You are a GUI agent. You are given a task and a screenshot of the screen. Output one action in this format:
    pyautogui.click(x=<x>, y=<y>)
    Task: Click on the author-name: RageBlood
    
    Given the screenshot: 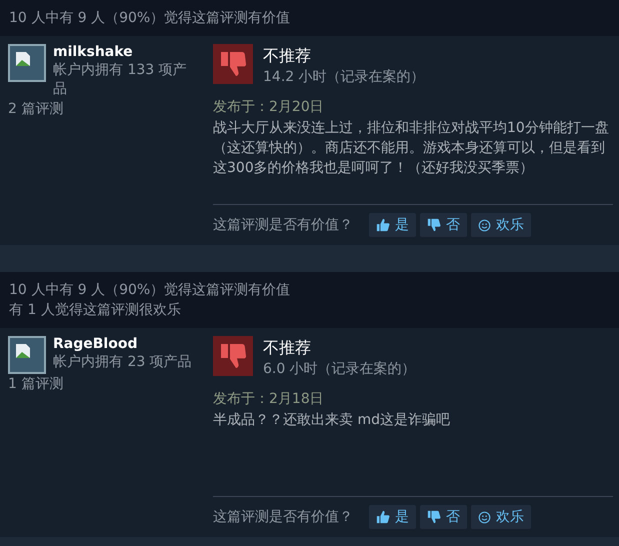 What is the action you would take?
    pyautogui.click(x=123, y=344)
    